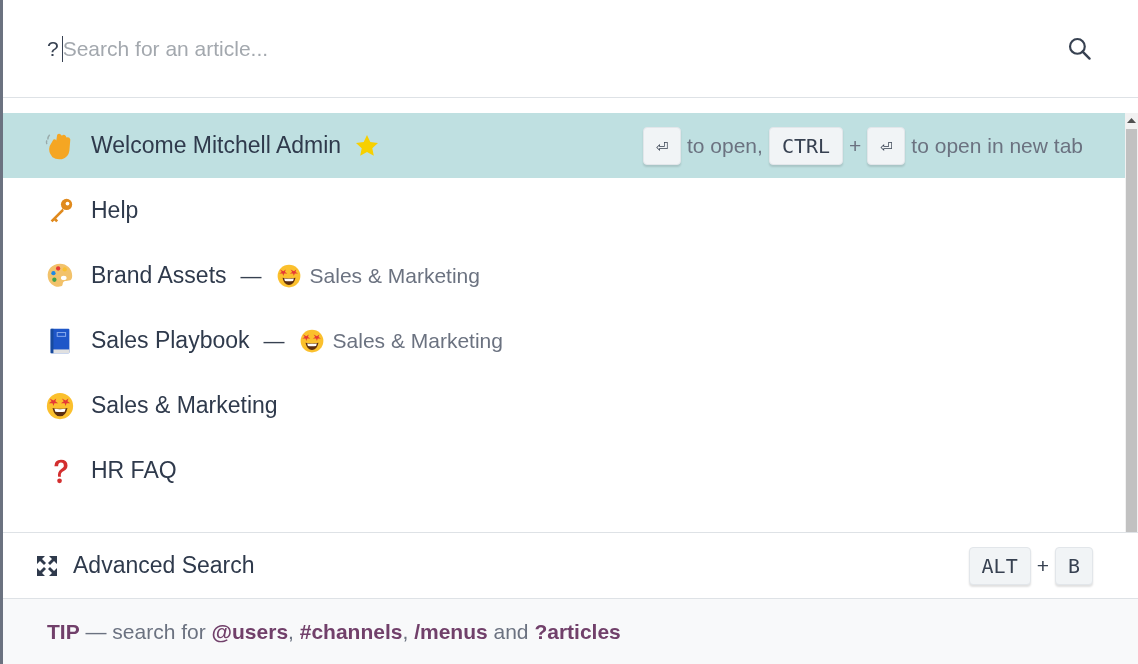 This screenshot has width=1138, height=664. I want to click on article-title: Brand Assets, so click(159, 275).